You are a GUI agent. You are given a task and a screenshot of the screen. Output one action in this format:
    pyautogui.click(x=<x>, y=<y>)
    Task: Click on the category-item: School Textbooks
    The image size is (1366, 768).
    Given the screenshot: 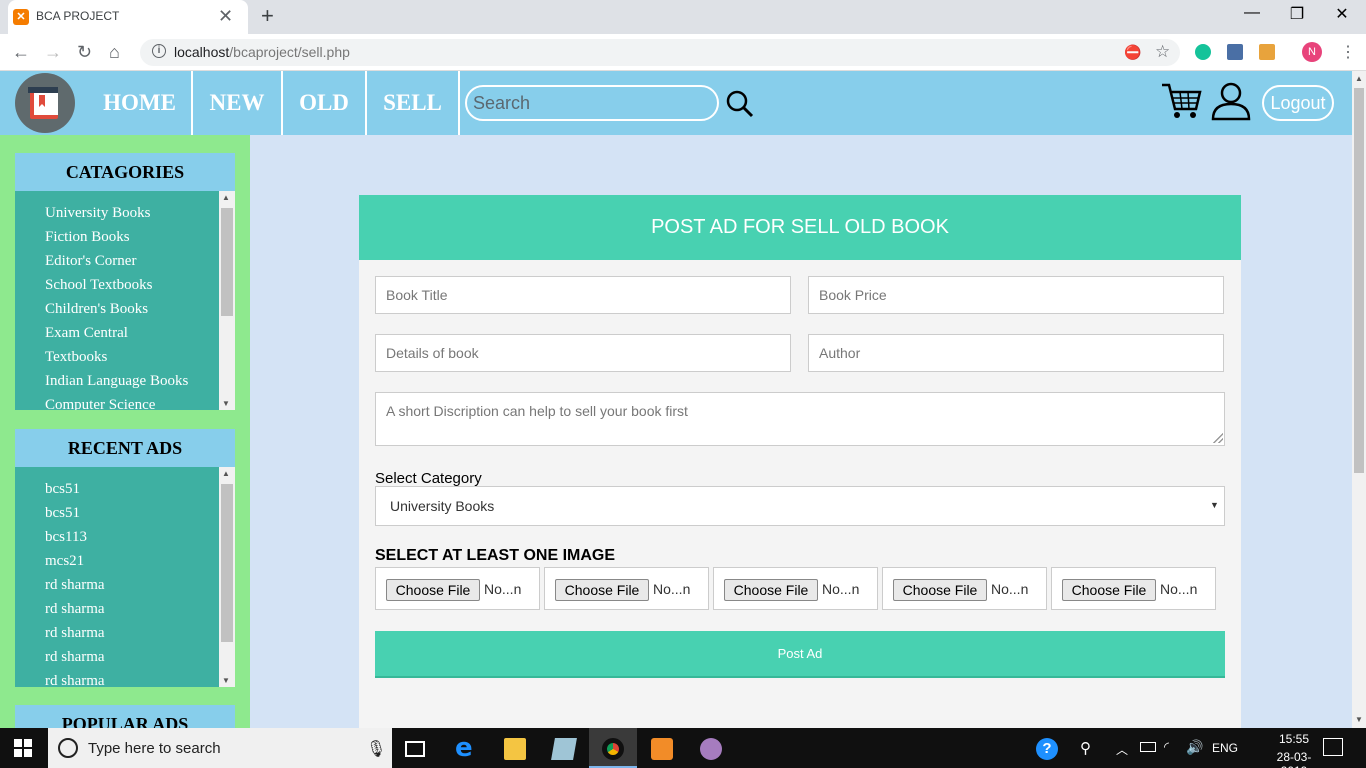 What is the action you would take?
    pyautogui.click(x=98, y=285)
    